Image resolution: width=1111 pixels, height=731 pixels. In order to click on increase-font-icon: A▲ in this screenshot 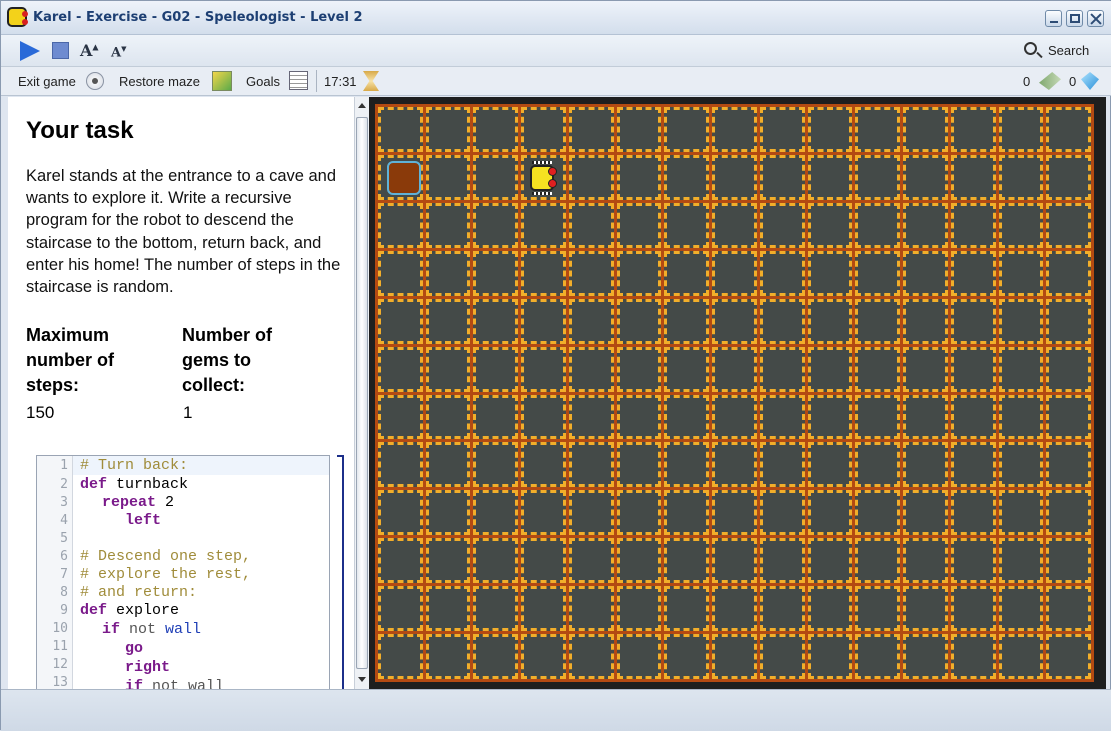, I will do `click(91, 52)`.